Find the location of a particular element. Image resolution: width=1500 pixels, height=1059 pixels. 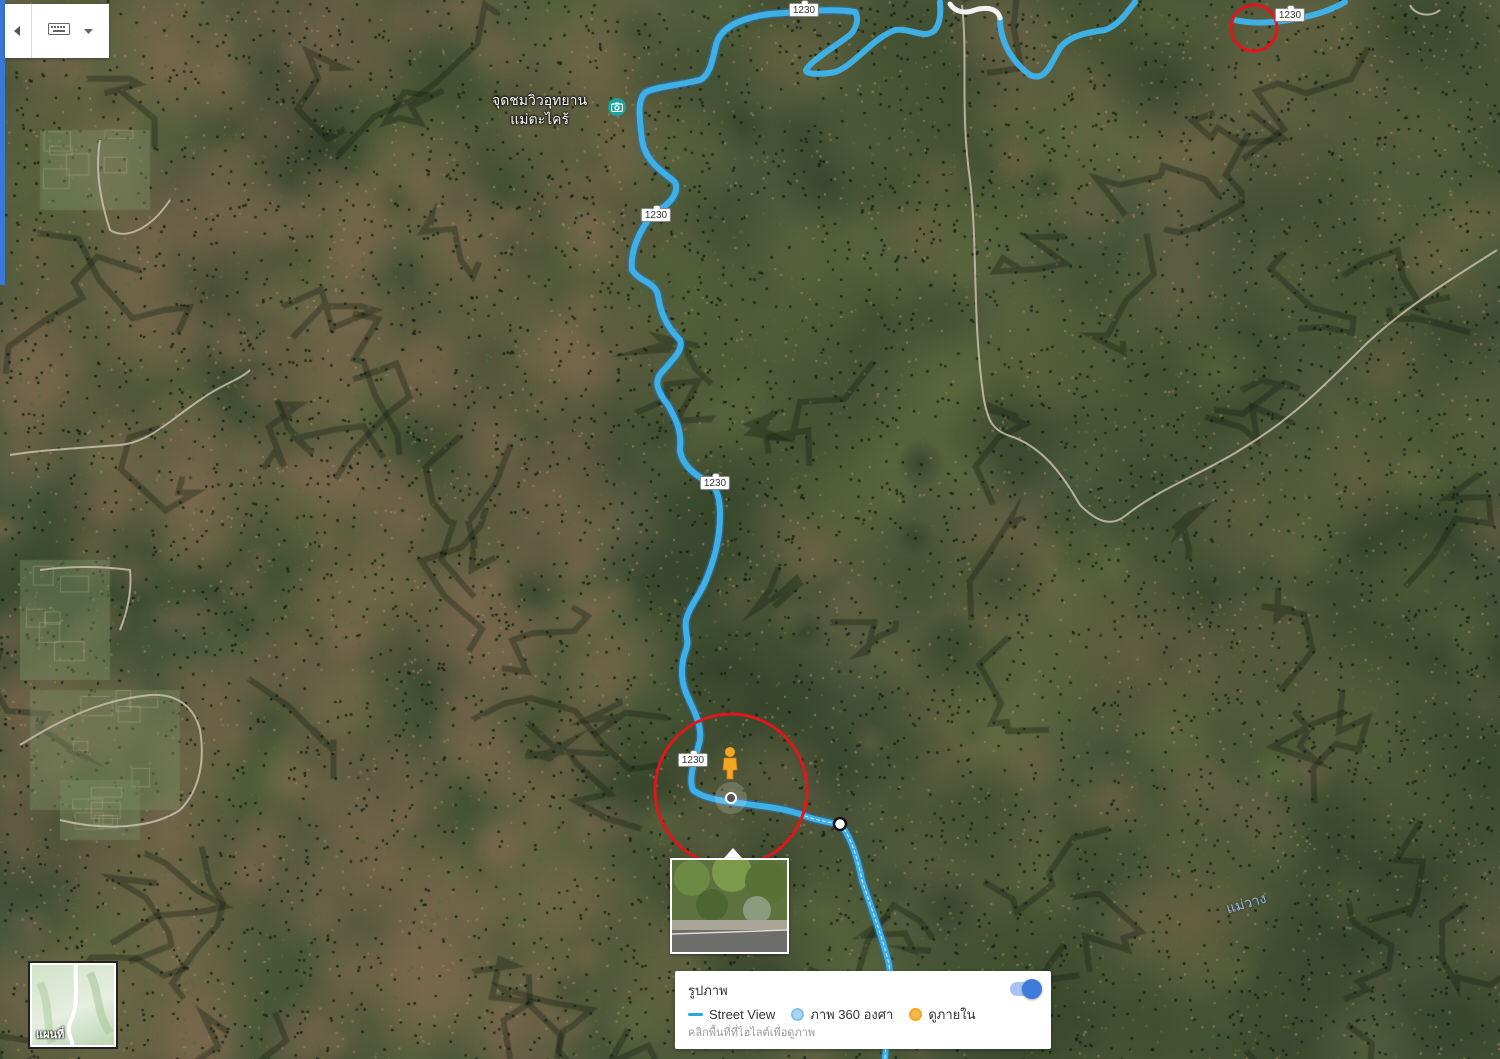

minimap-label: แผนที่ is located at coordinates (50, 1035).